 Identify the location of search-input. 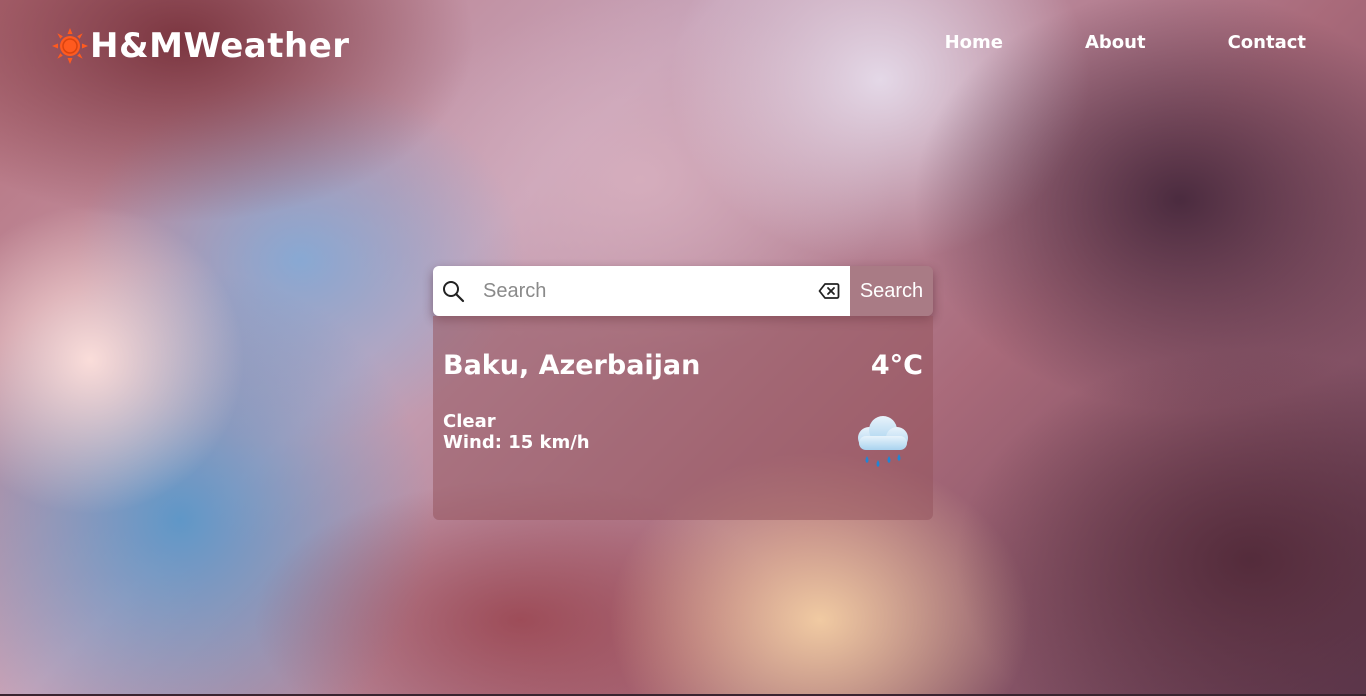
(641, 291).